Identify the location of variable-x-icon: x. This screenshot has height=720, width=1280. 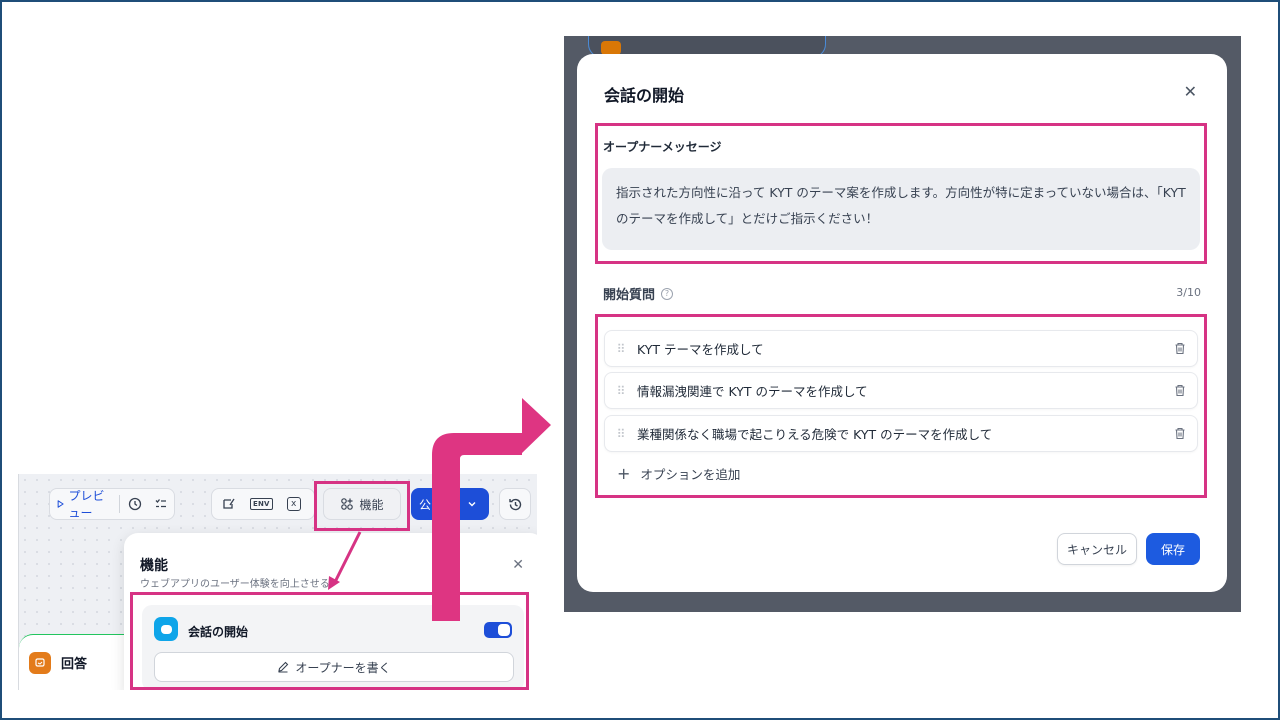
(293, 504).